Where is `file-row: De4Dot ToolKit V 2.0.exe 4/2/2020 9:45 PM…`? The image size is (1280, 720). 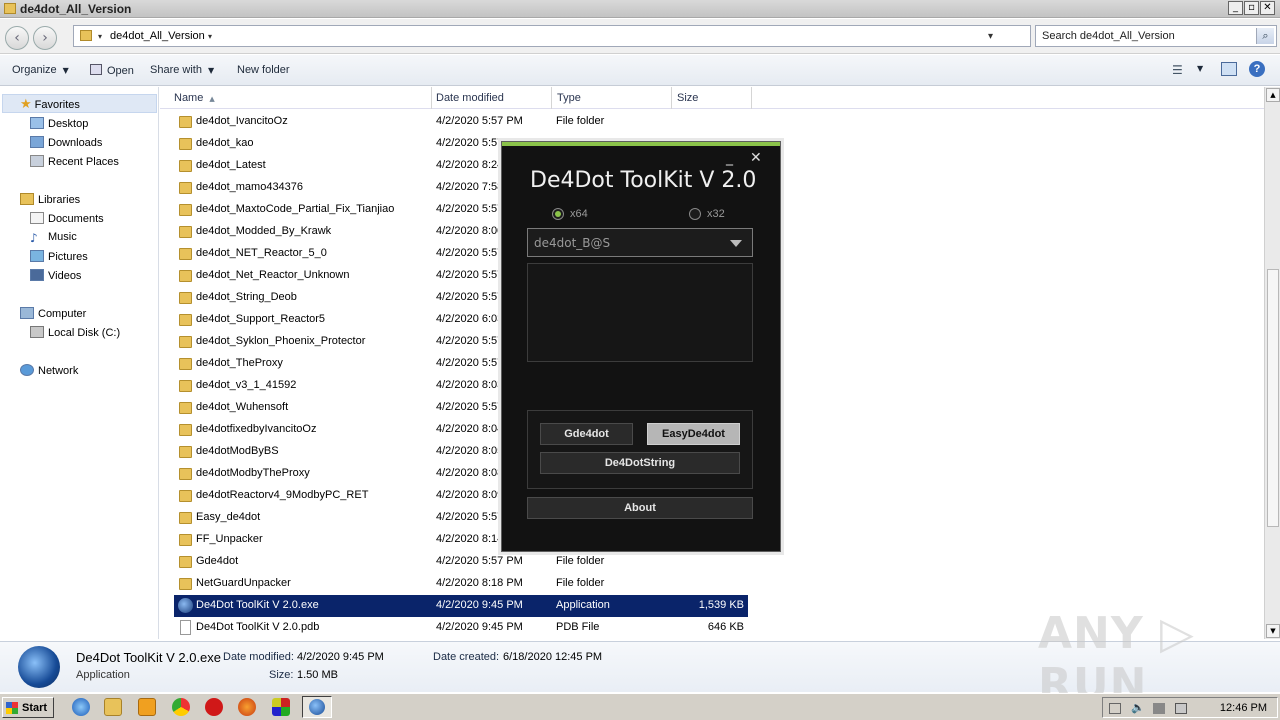
file-row: De4Dot ToolKit V 2.0.exe 4/2/2020 9:45 PM… is located at coordinates (461, 606).